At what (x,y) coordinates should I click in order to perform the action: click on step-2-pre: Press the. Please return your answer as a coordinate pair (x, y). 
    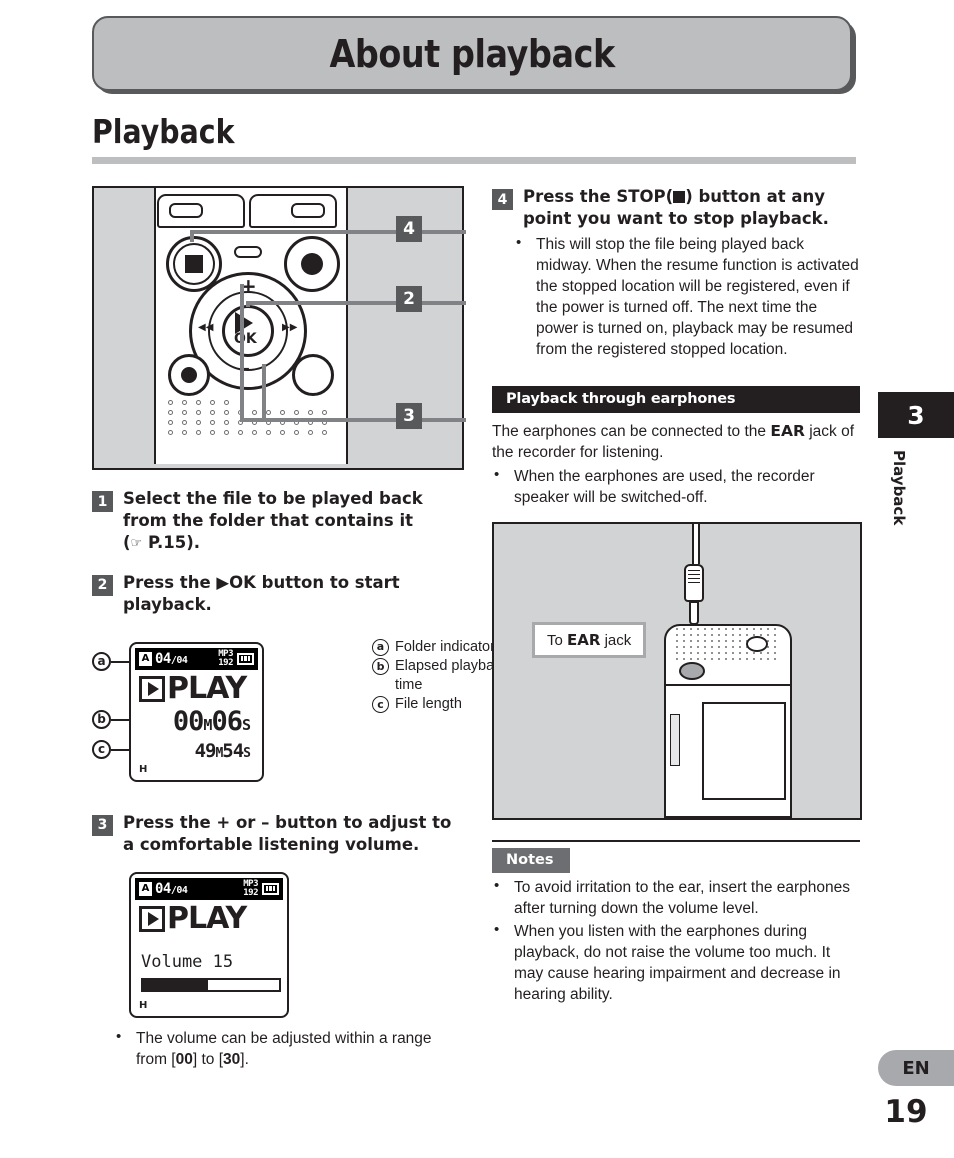
    Looking at the image, I should click on (167, 582).